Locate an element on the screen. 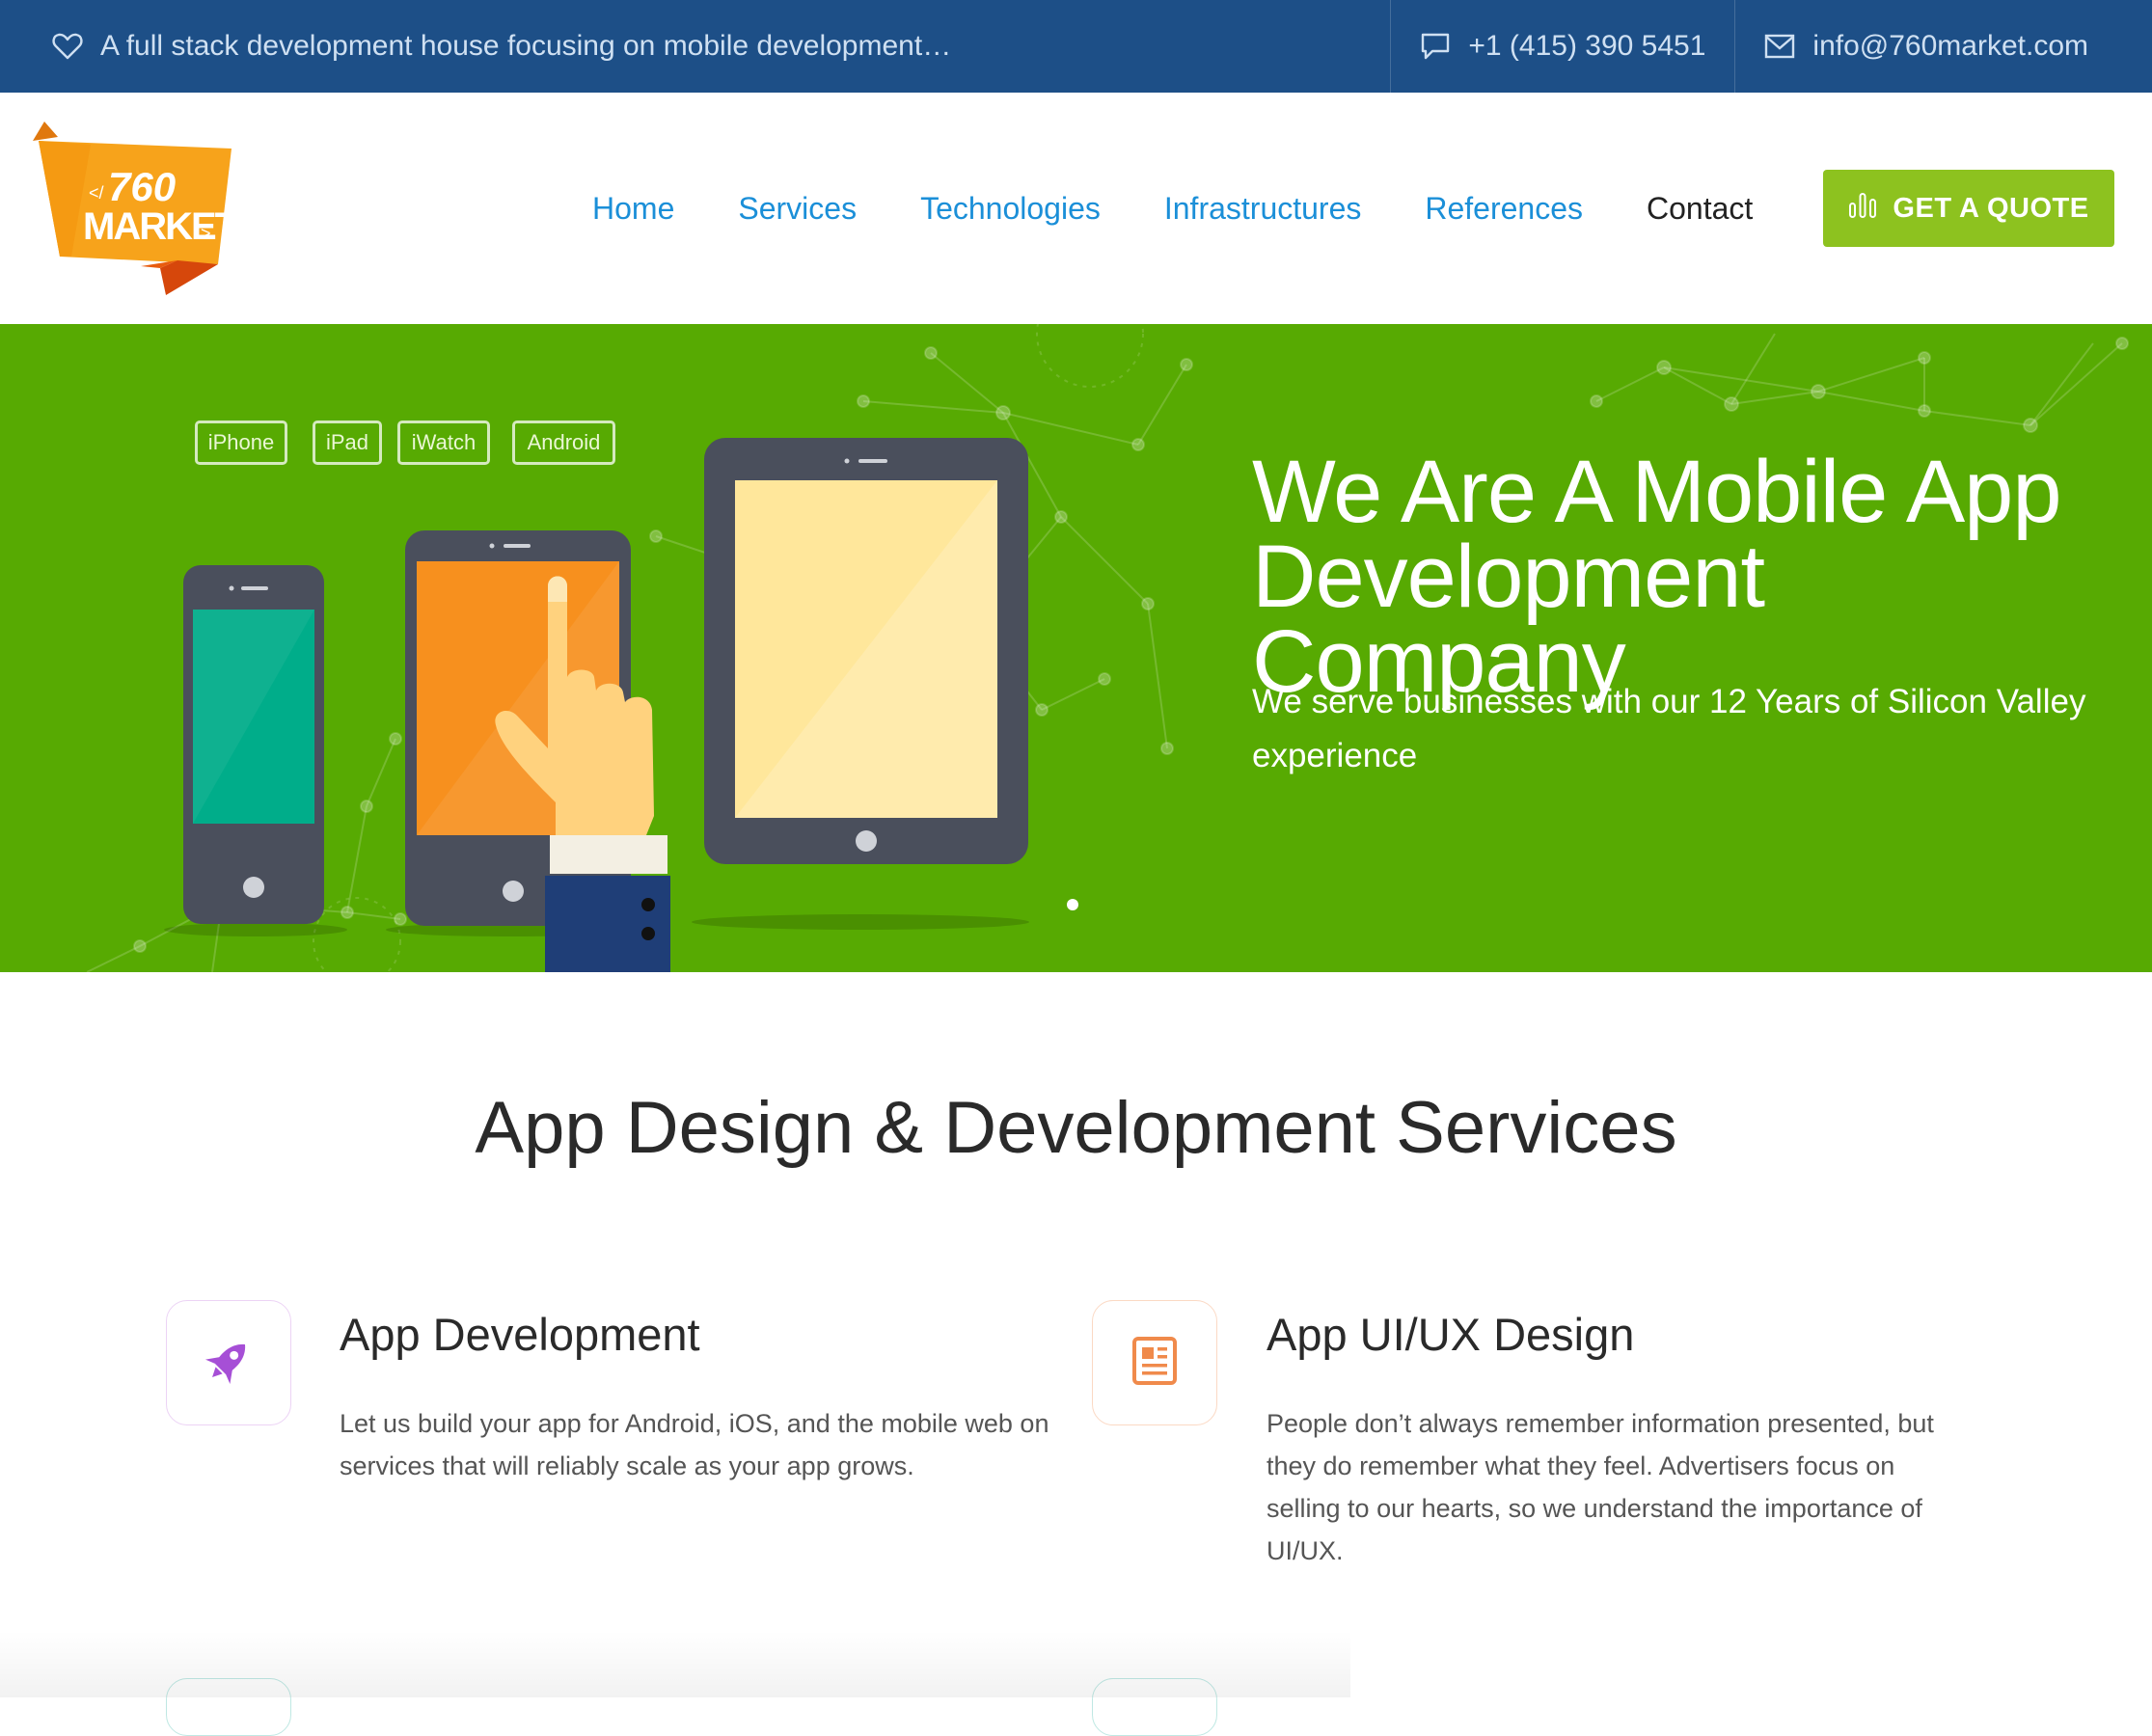  svg-text: MARKET is located at coordinates (160, 227).